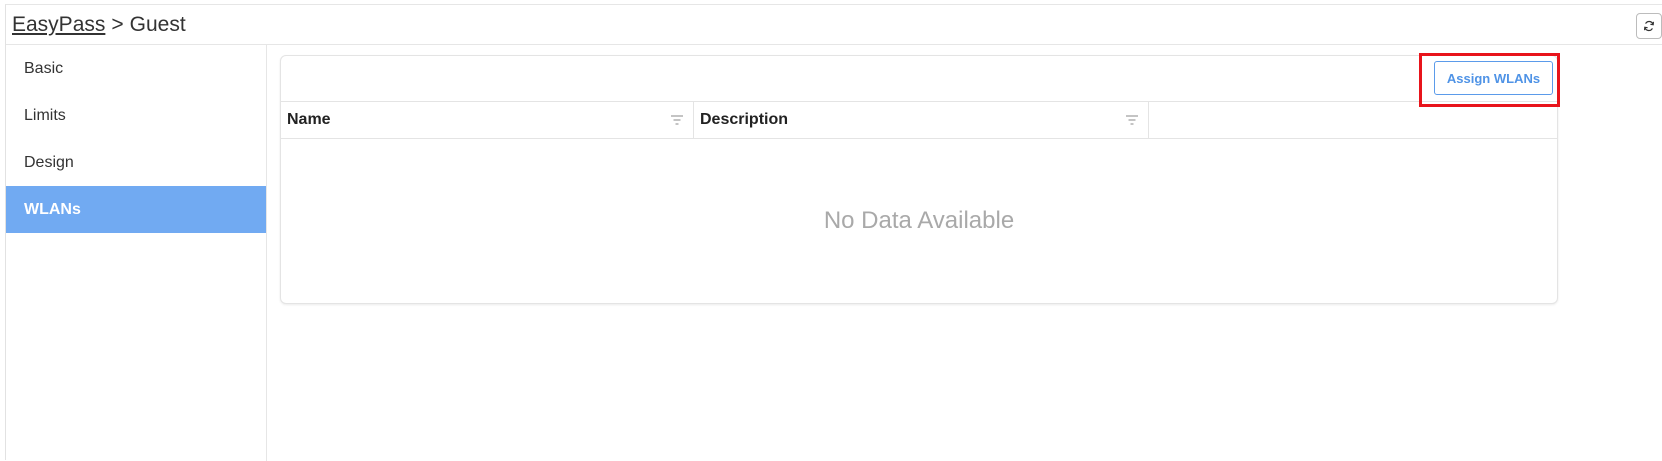 This screenshot has height=461, width=1662. I want to click on column-header-actions, so click(1353, 120).